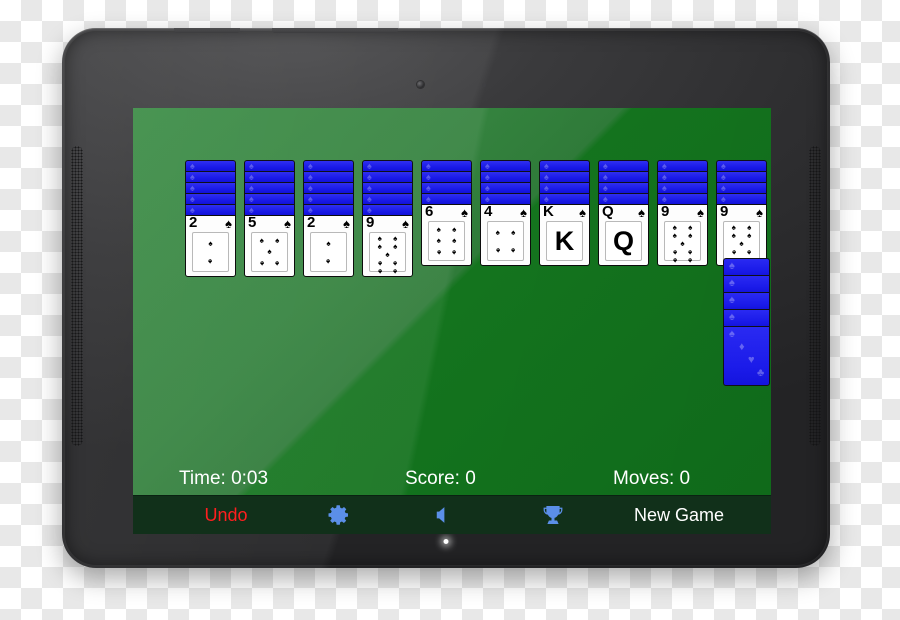 The width and height of the screenshot is (900, 620). I want to click on tableau-column-4: ♠ ♠ ♠ ♠ ♠ 9 ♠ ♠ ♠ ♠ ♠ ♠ ♠ ♠ ♠ ♠, so click(387, 218).